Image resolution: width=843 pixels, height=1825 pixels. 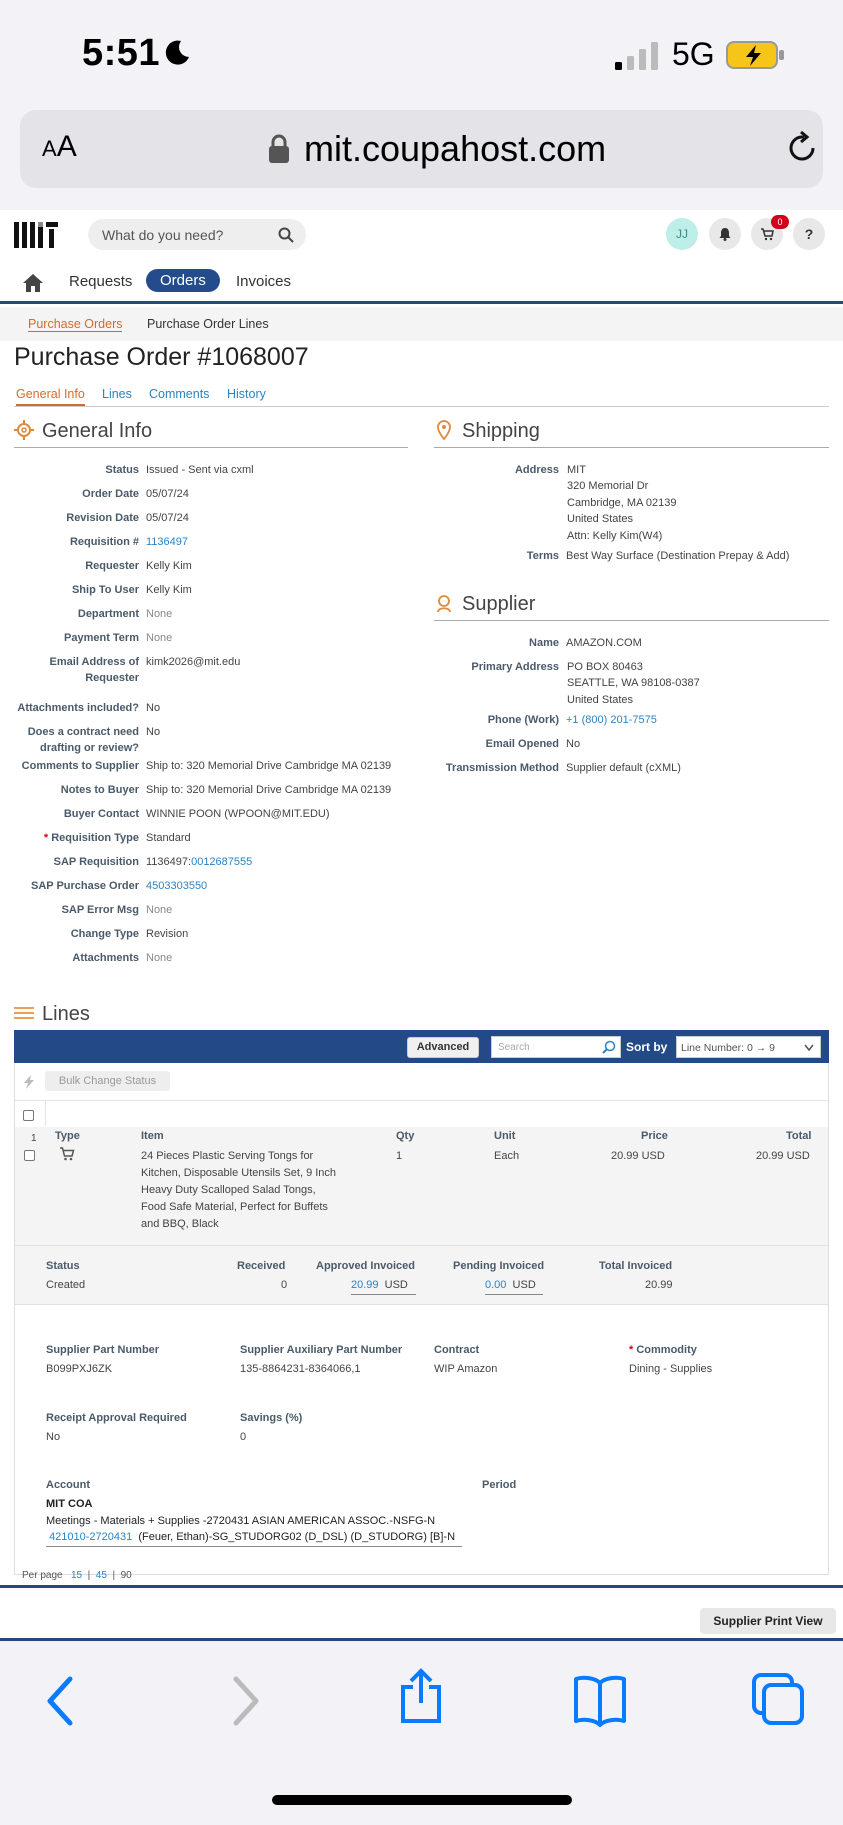 What do you see at coordinates (622, 503) in the screenshot?
I see `shipping-address-line-3: Cambridge, MA 02139` at bounding box center [622, 503].